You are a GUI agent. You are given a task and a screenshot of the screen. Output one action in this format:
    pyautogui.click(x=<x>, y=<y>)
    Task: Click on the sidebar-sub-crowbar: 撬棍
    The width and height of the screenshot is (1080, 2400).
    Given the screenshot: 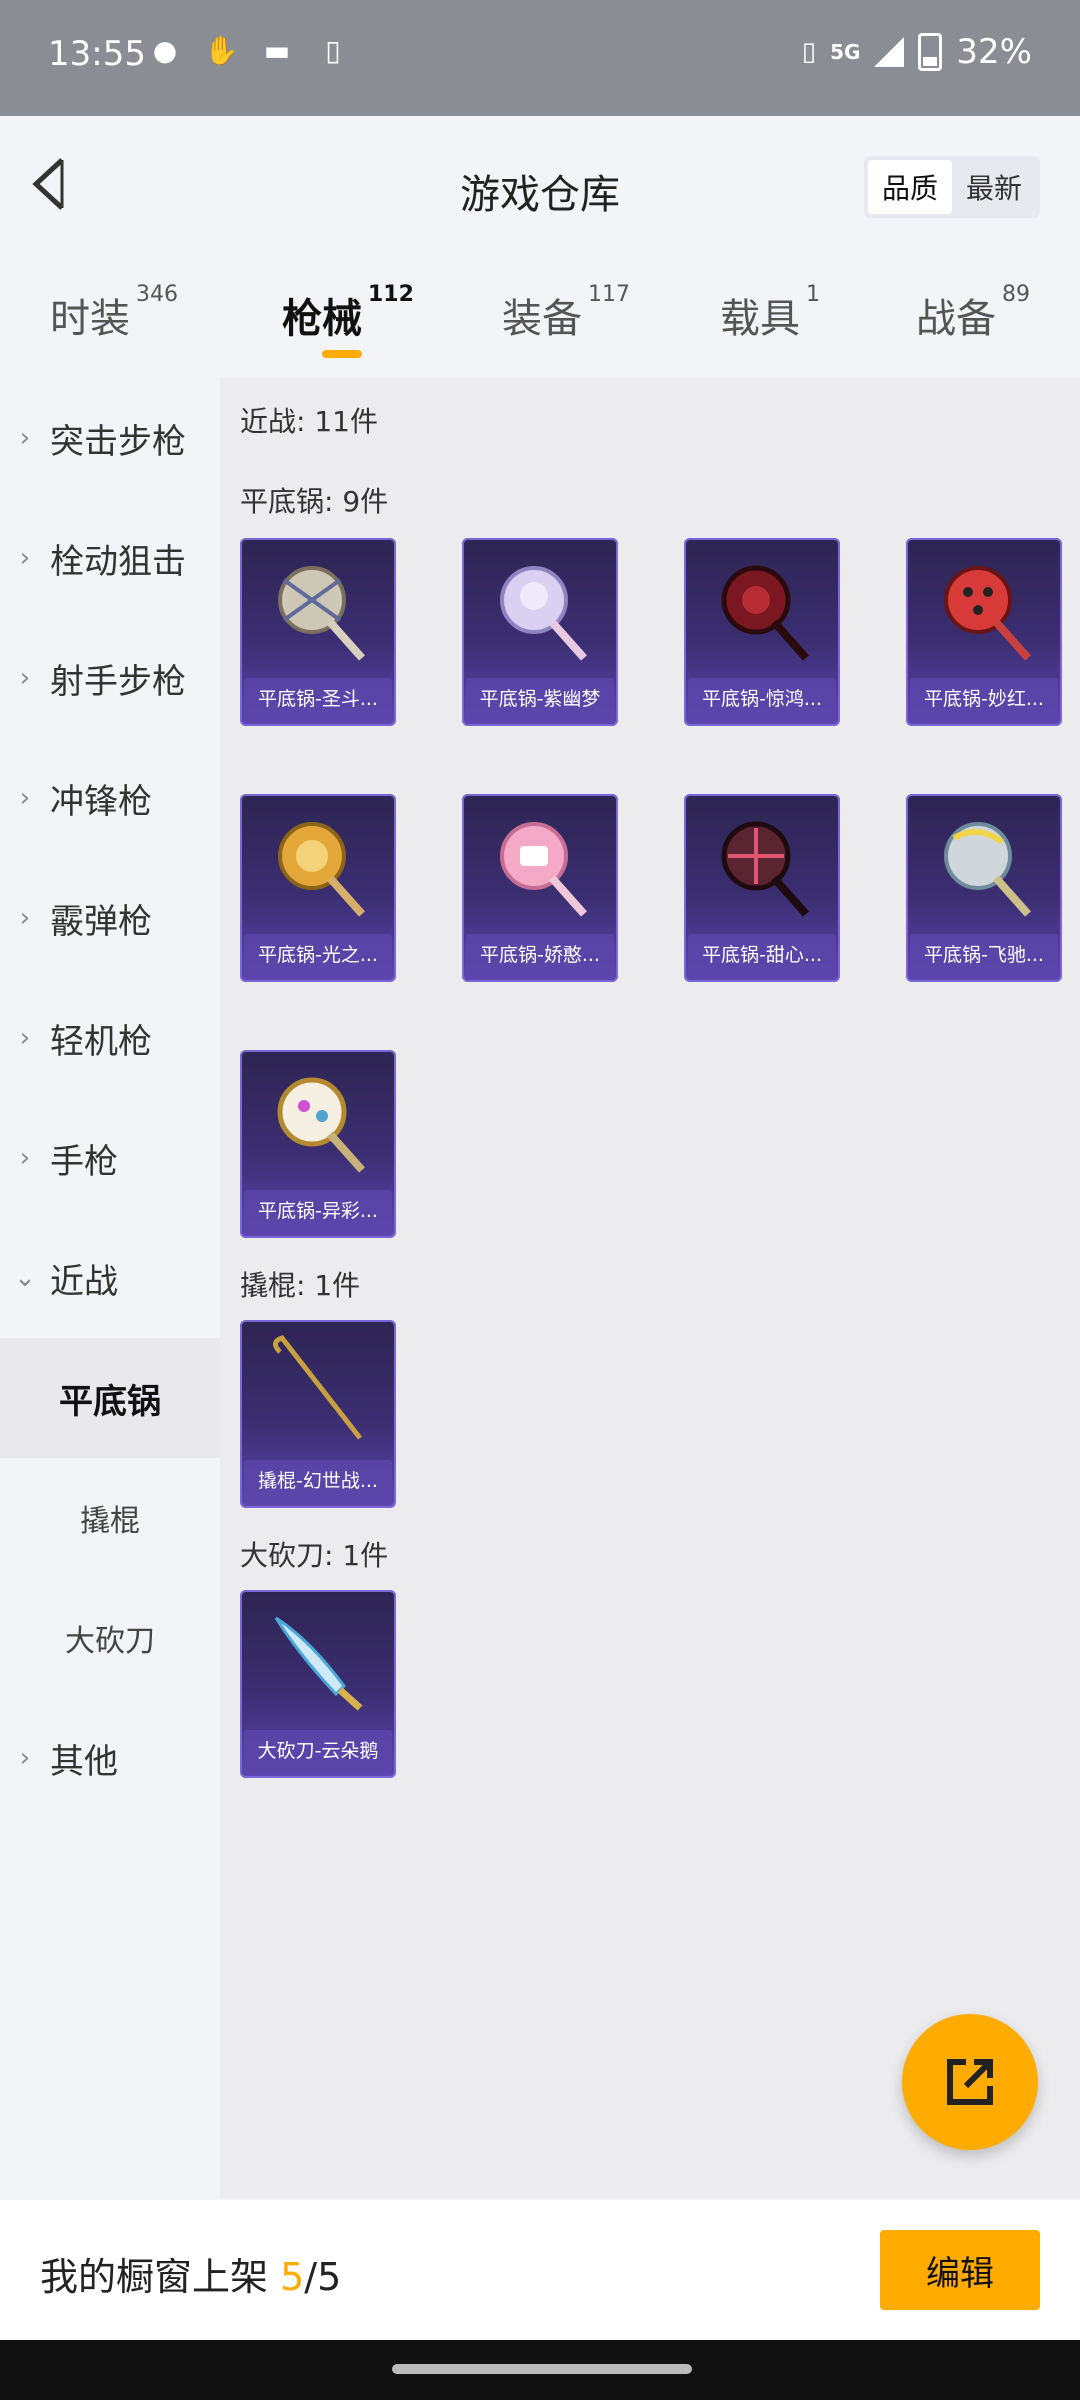 What is the action you would take?
    pyautogui.click(x=110, y=1518)
    